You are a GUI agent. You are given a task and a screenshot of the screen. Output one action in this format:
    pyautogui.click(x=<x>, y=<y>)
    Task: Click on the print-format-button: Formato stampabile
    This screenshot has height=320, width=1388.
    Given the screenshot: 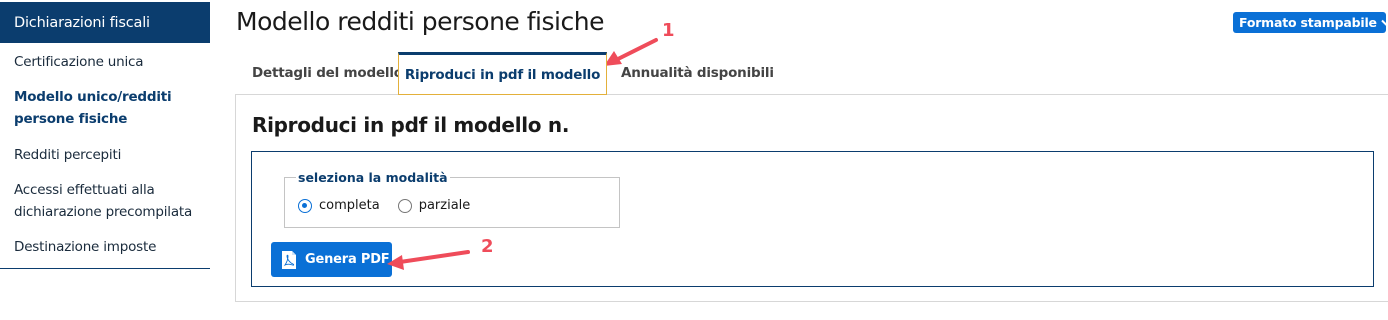 What is the action you would take?
    pyautogui.click(x=1310, y=22)
    